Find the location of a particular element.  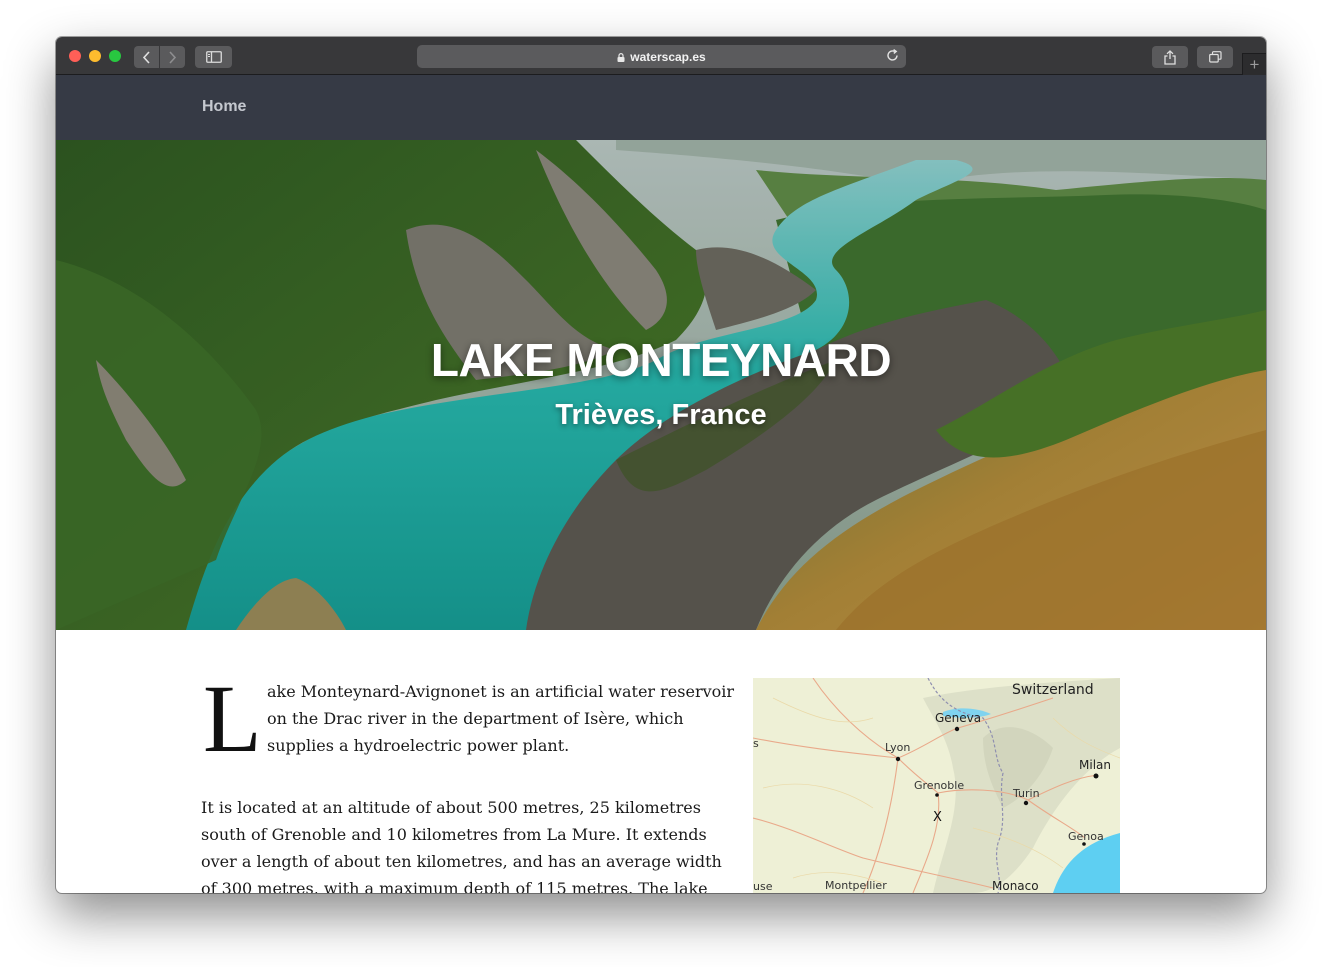

tab-overview-button is located at coordinates (1215, 57).